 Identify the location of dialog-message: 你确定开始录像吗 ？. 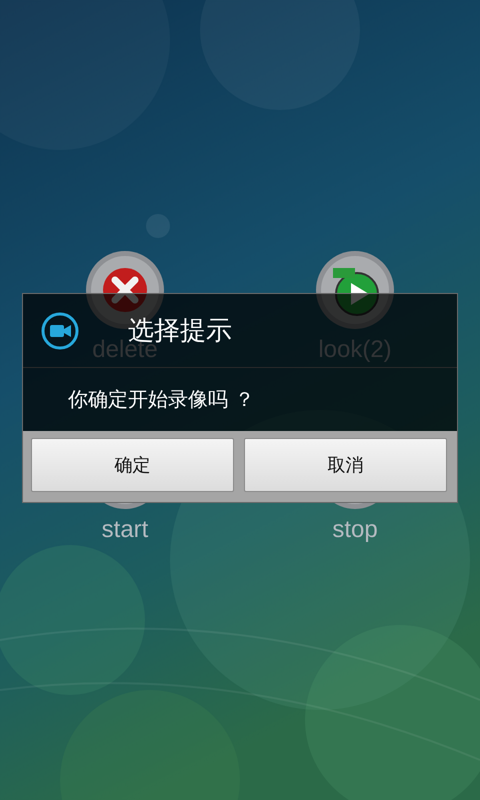
(161, 399).